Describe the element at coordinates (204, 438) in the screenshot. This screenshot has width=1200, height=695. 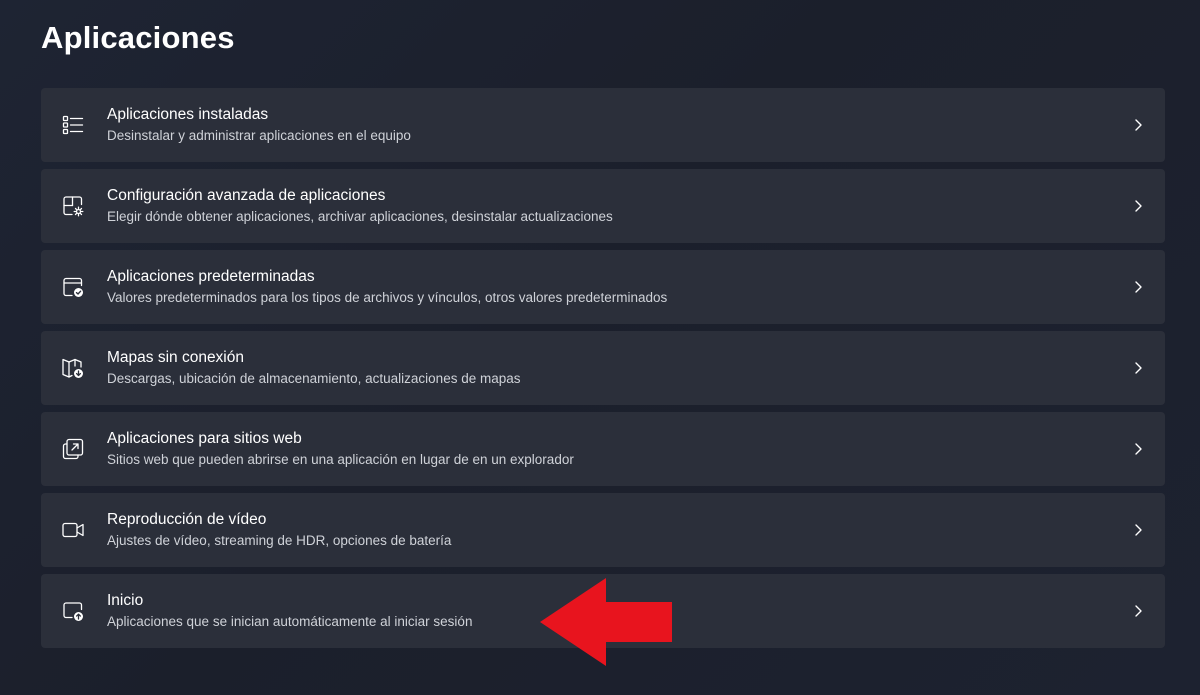
I see `settings-item-title: Aplicaciones para sitios web` at that location.